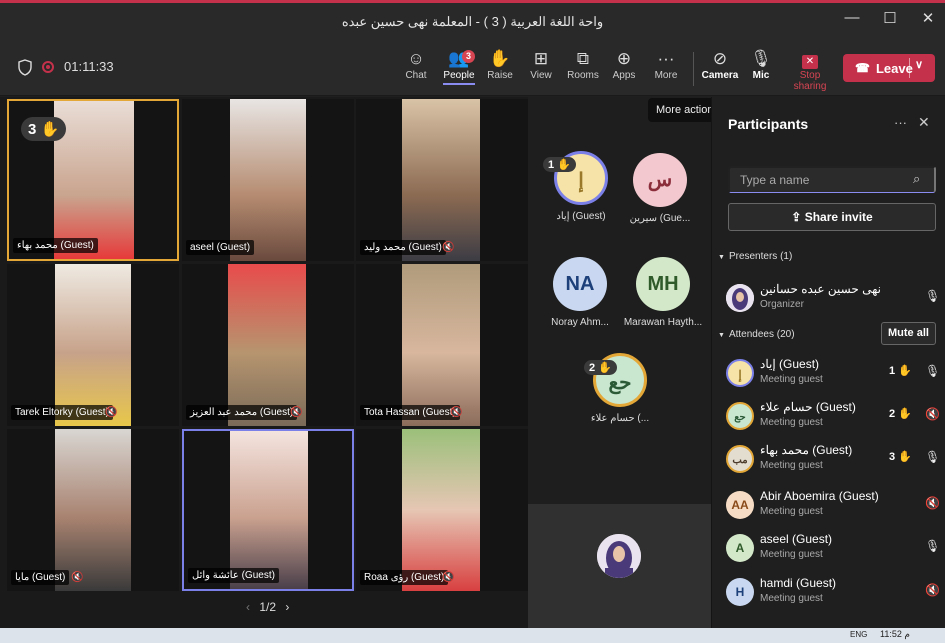  What do you see at coordinates (833, 549) in the screenshot?
I see `participant-row: A aseel (Guest) Meeting guest 🎙` at bounding box center [833, 549].